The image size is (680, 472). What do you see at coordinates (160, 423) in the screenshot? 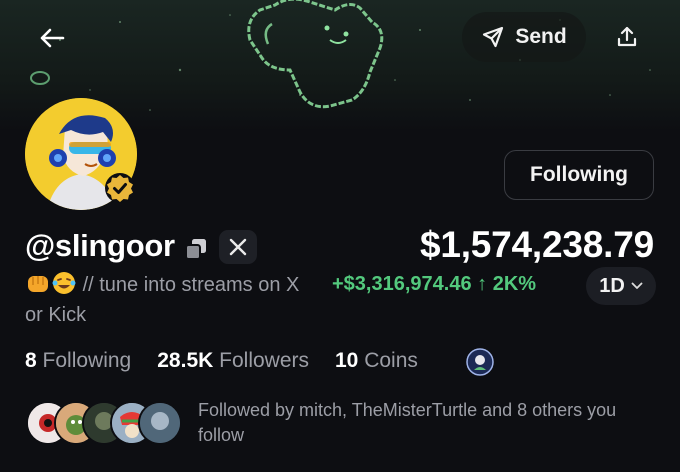
I see `mutual-avatar` at bounding box center [160, 423].